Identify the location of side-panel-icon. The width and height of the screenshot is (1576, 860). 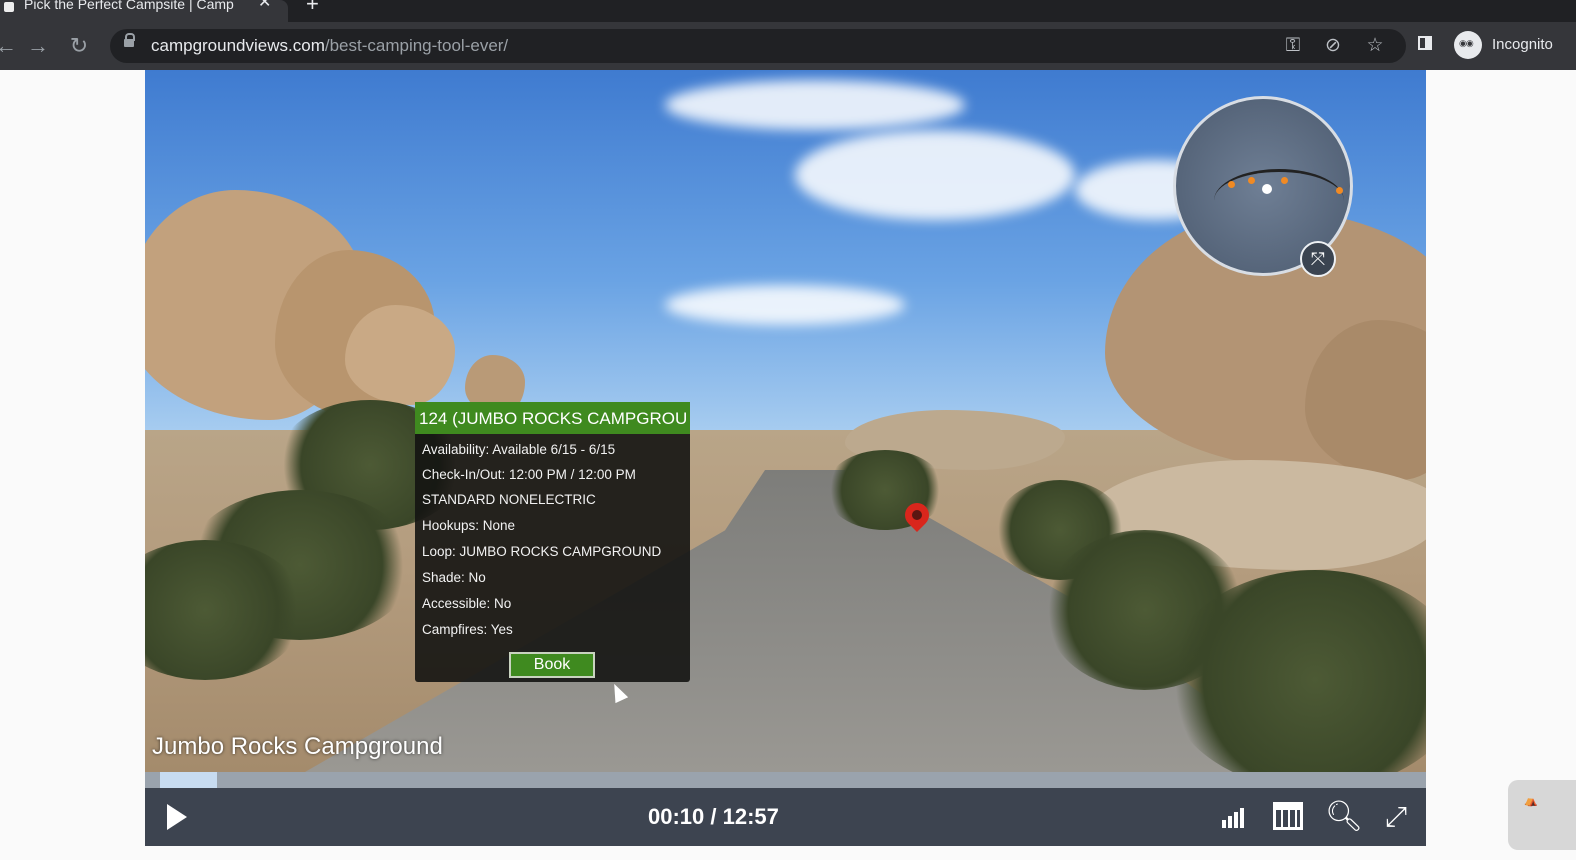
(1426, 44).